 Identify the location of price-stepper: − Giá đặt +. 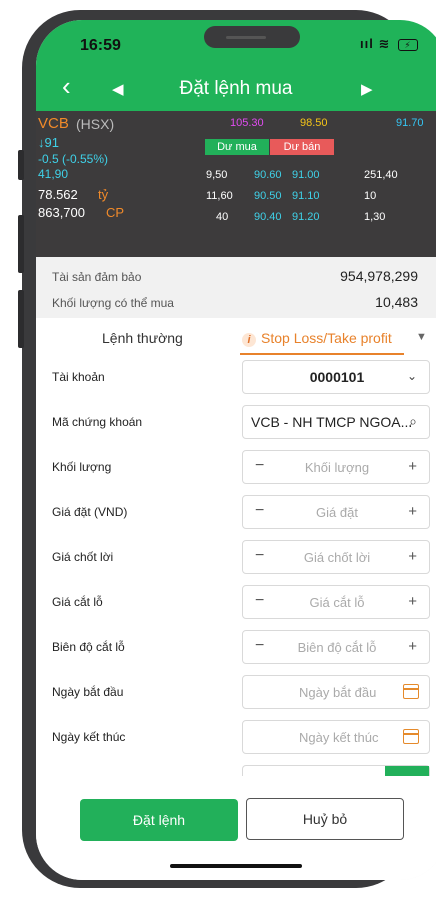
(336, 512).